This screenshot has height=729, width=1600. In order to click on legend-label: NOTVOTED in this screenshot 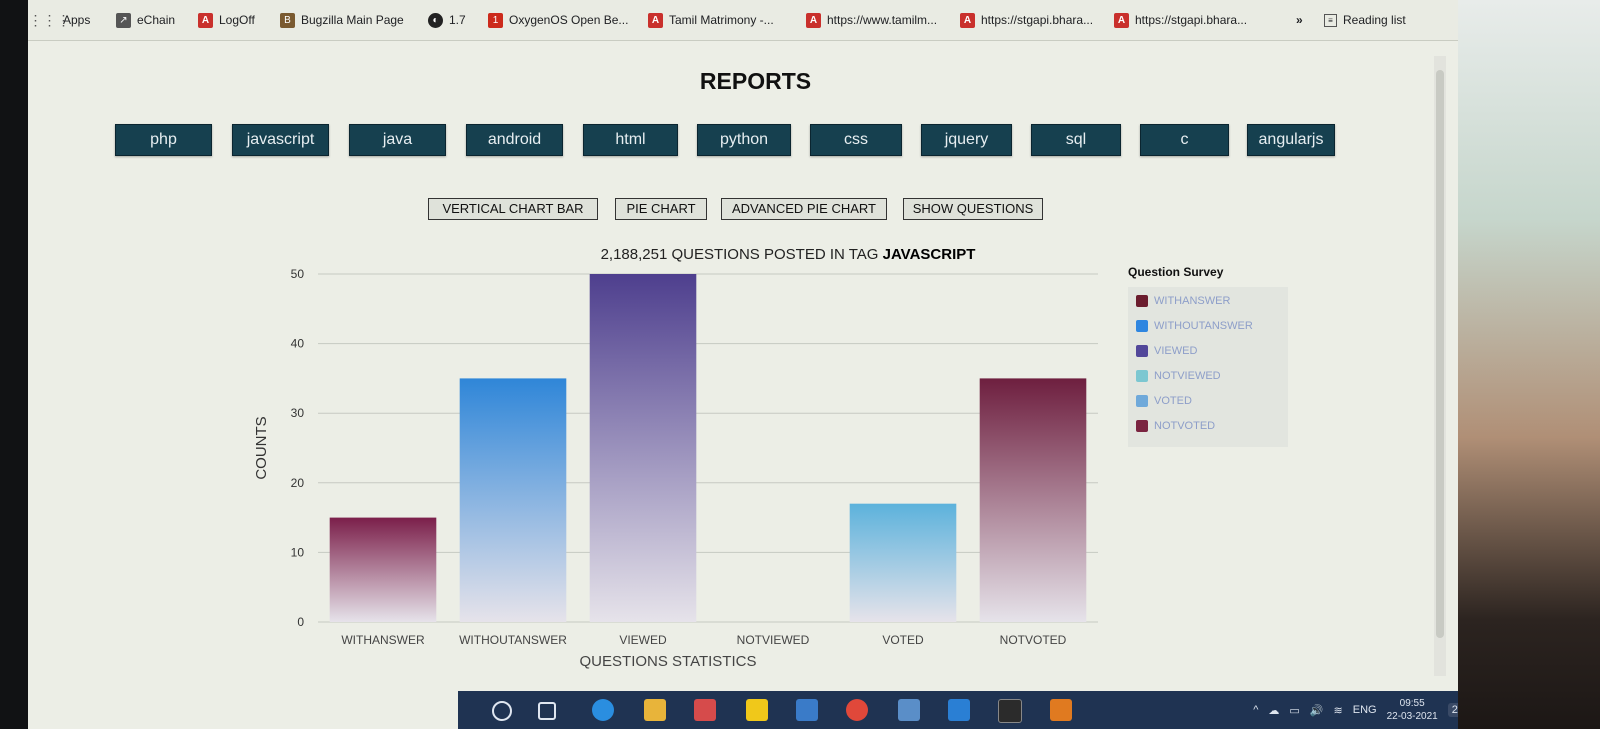, I will do `click(1185, 426)`.